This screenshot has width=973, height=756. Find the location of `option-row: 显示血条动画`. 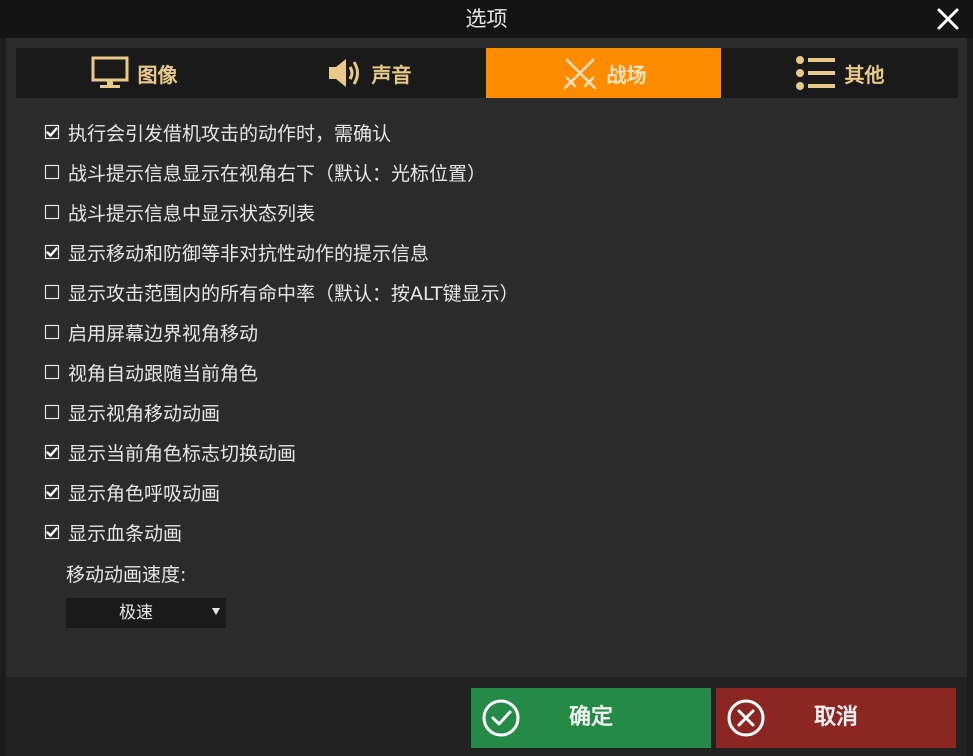

option-row: 显示血条动画 is located at coordinates (354, 532).